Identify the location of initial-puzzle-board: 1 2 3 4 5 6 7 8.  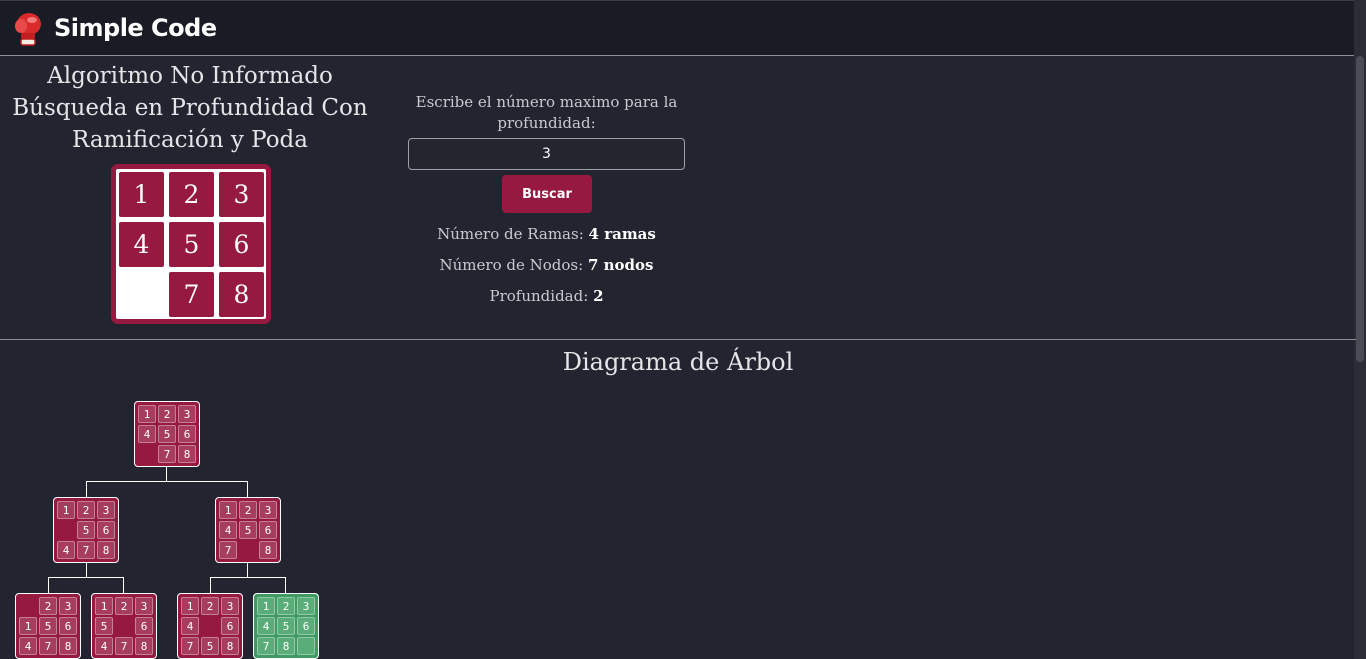
(191, 244).